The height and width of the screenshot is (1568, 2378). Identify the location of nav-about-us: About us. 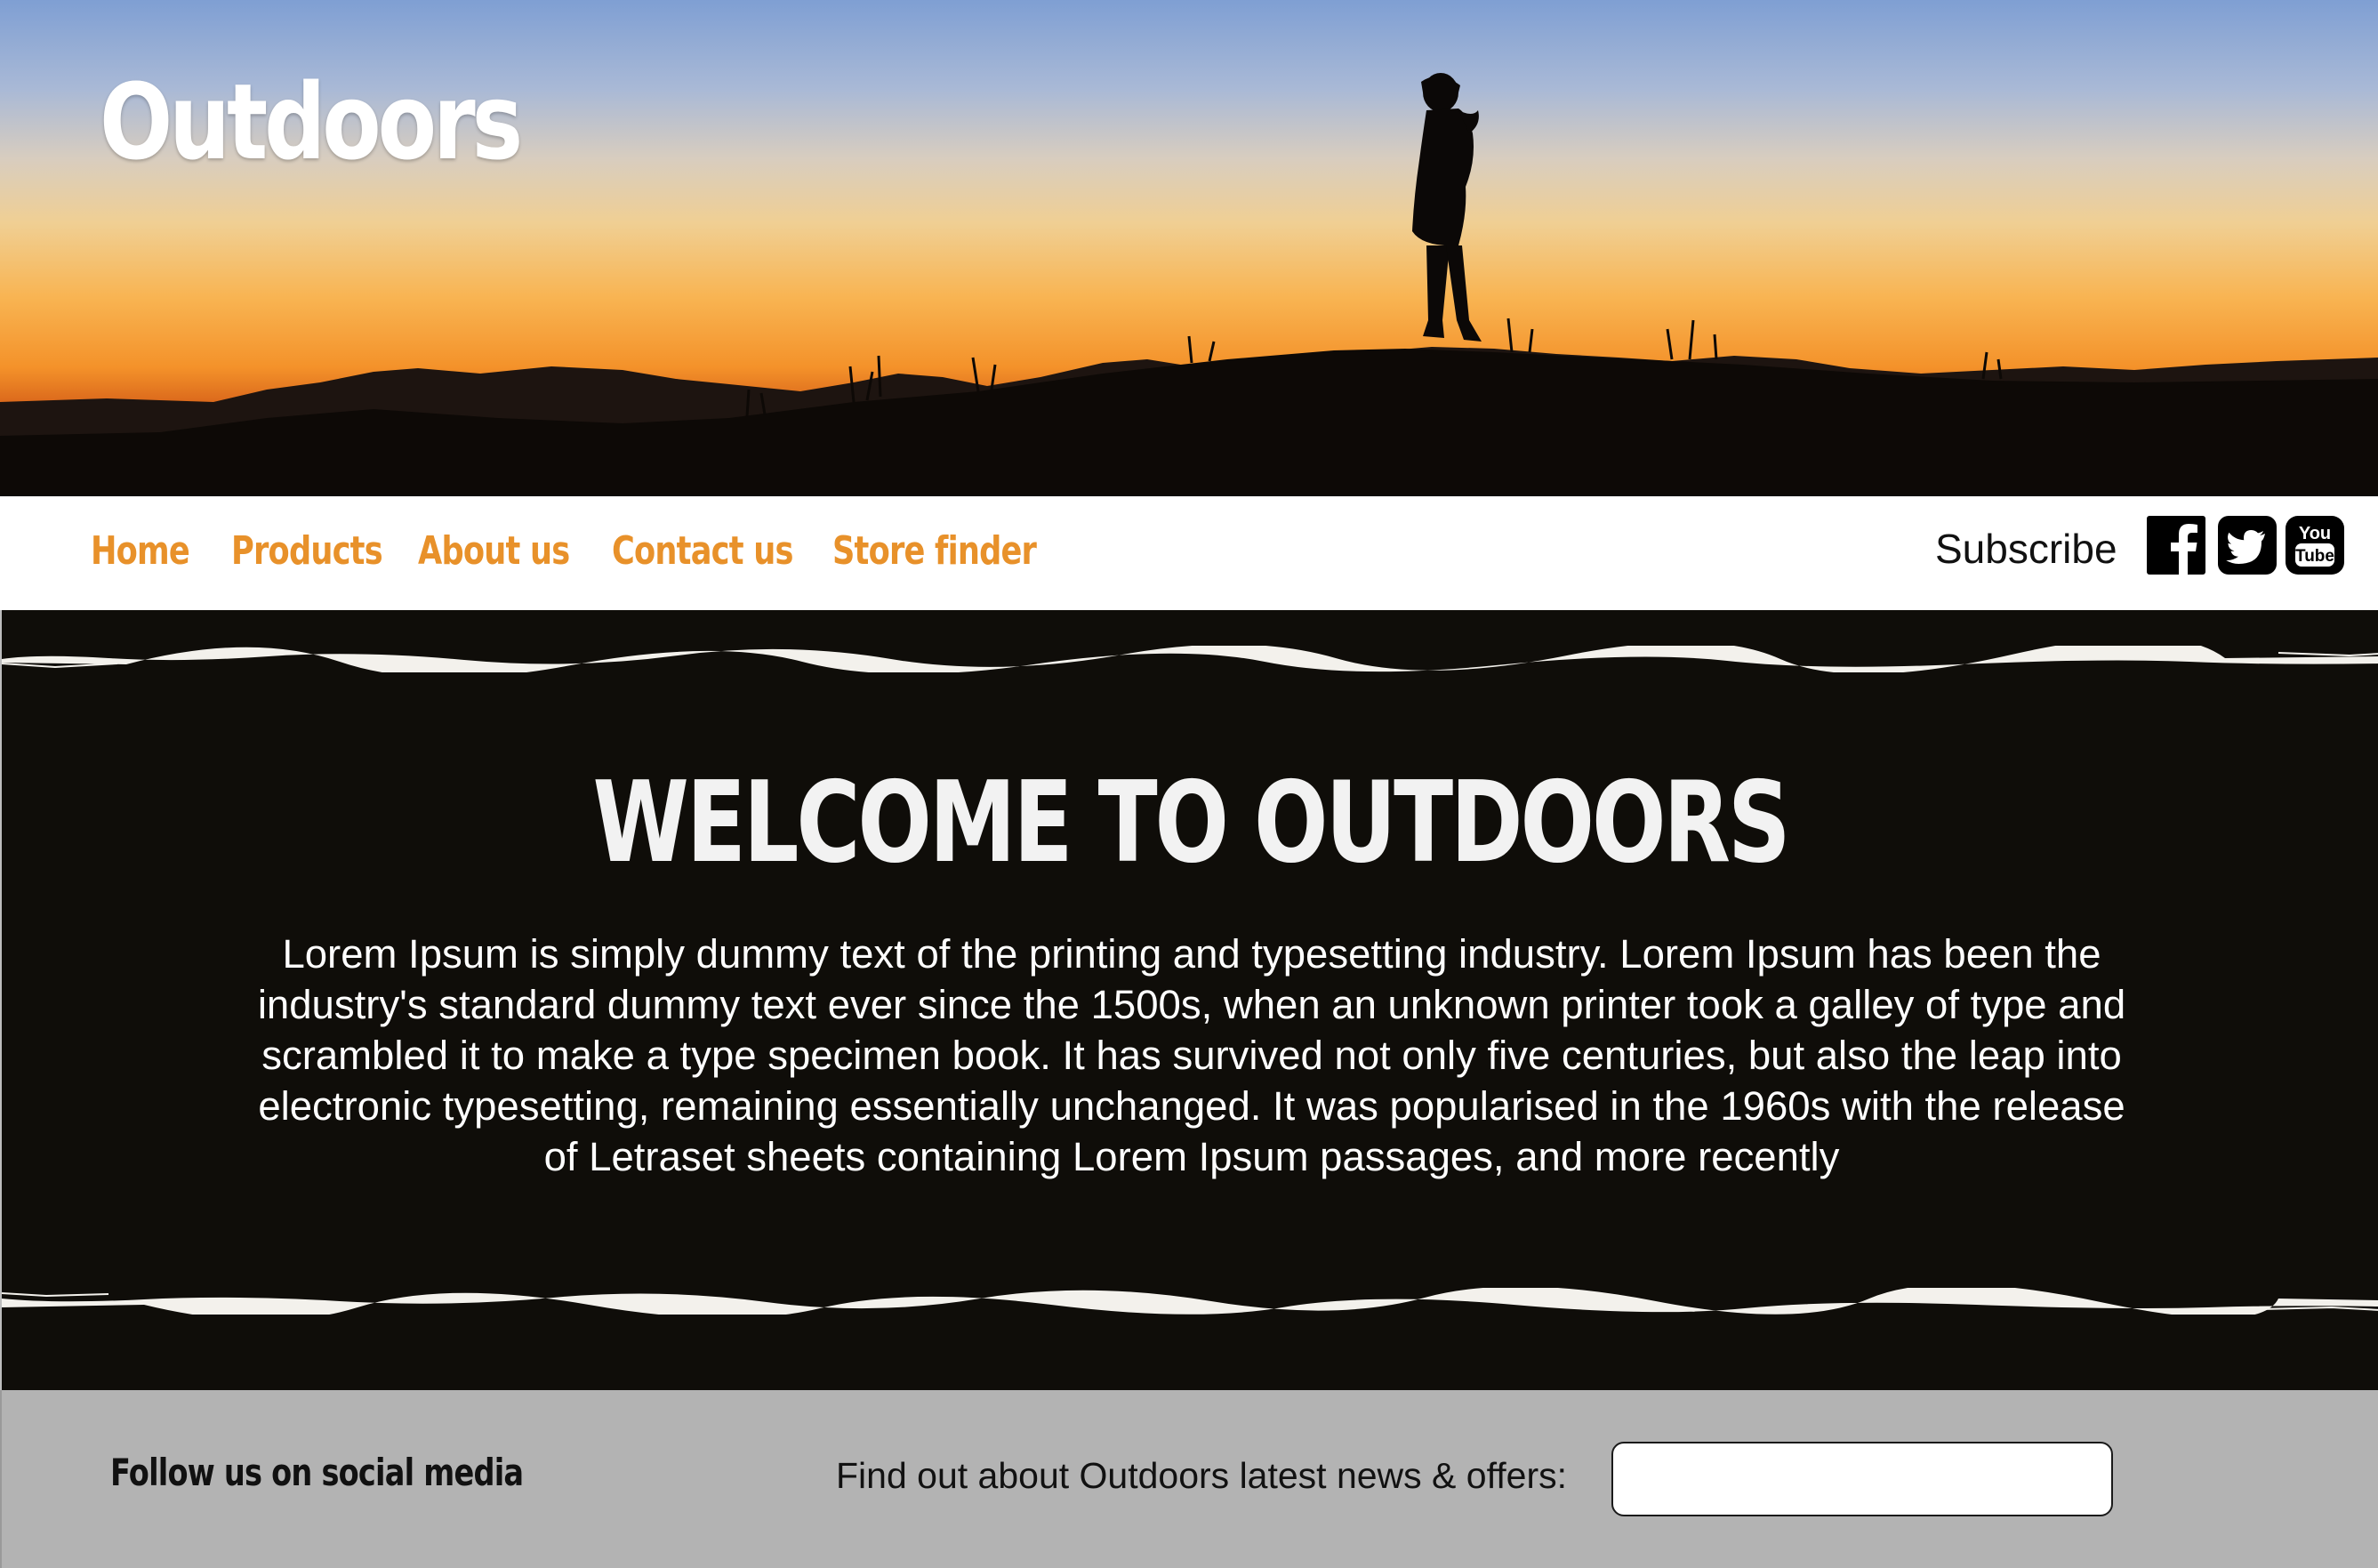
(494, 551).